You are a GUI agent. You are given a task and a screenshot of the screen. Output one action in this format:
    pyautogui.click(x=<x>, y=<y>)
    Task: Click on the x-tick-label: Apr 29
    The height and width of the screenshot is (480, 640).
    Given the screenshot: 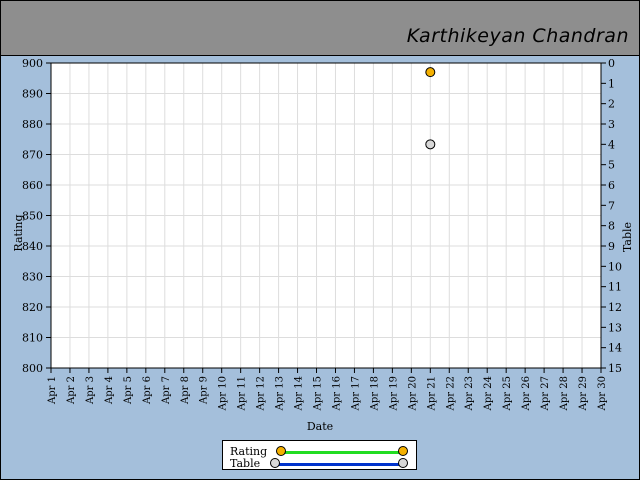 What is the action you would take?
    pyautogui.click(x=583, y=393)
    